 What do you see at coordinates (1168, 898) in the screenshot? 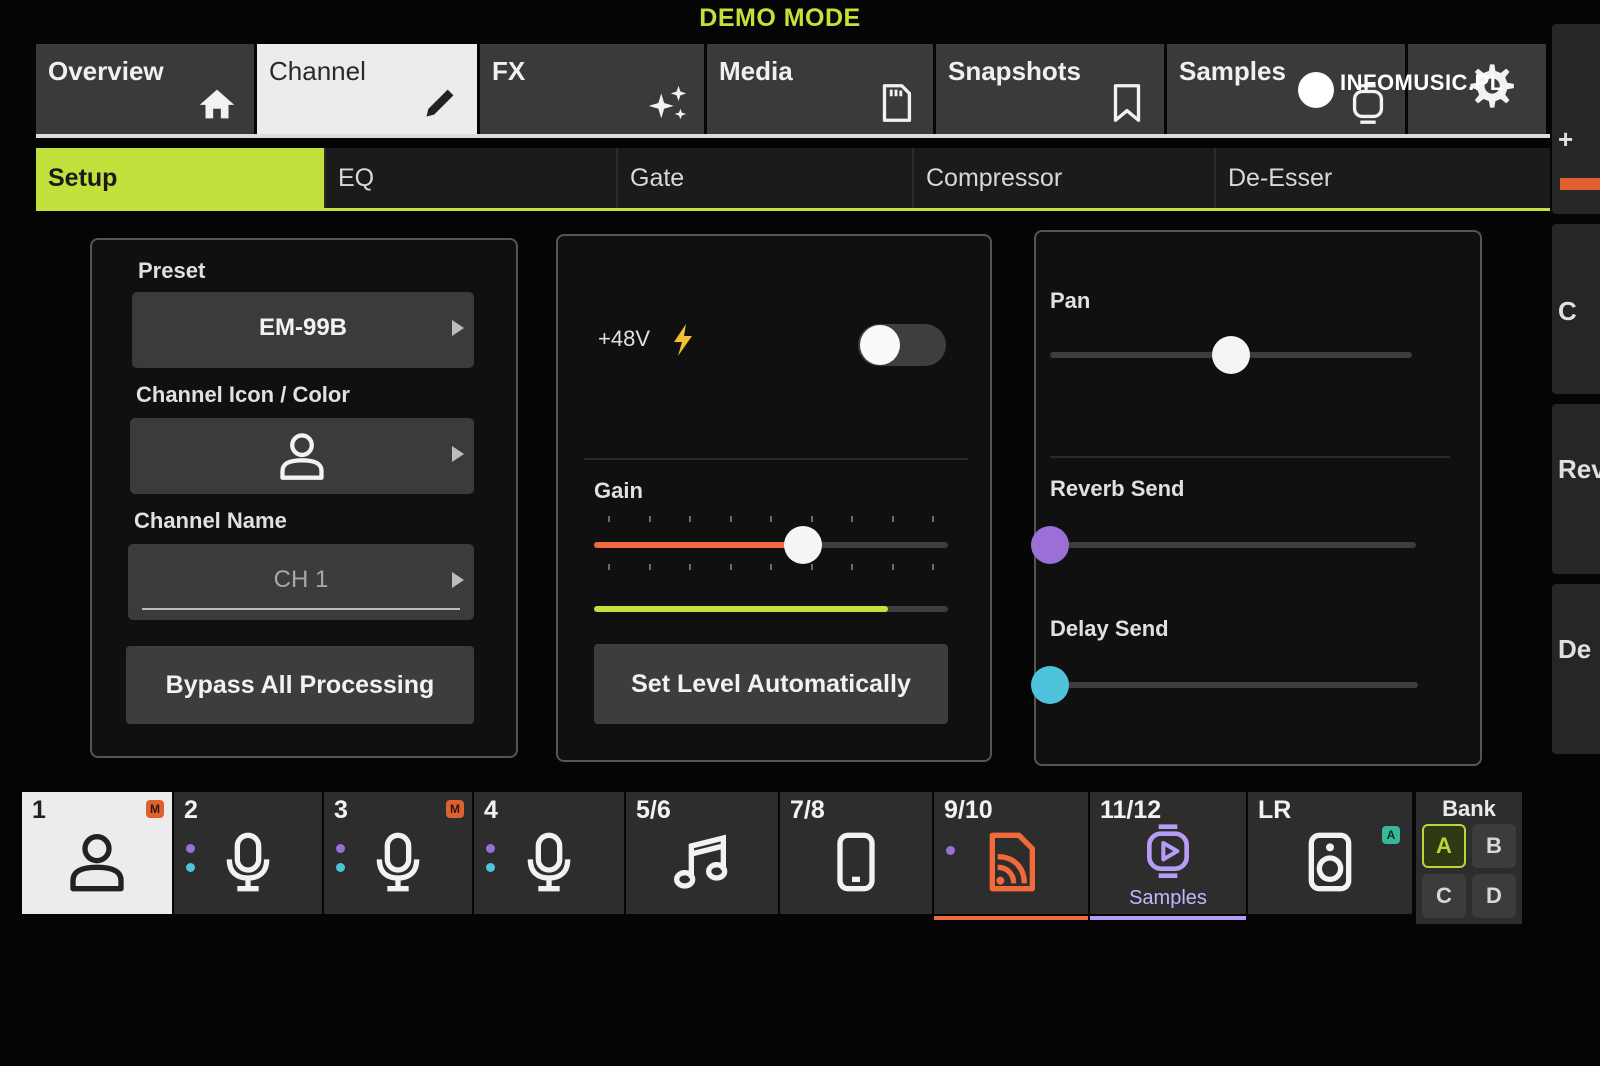
I see `channel-sub-label: Samples` at bounding box center [1168, 898].